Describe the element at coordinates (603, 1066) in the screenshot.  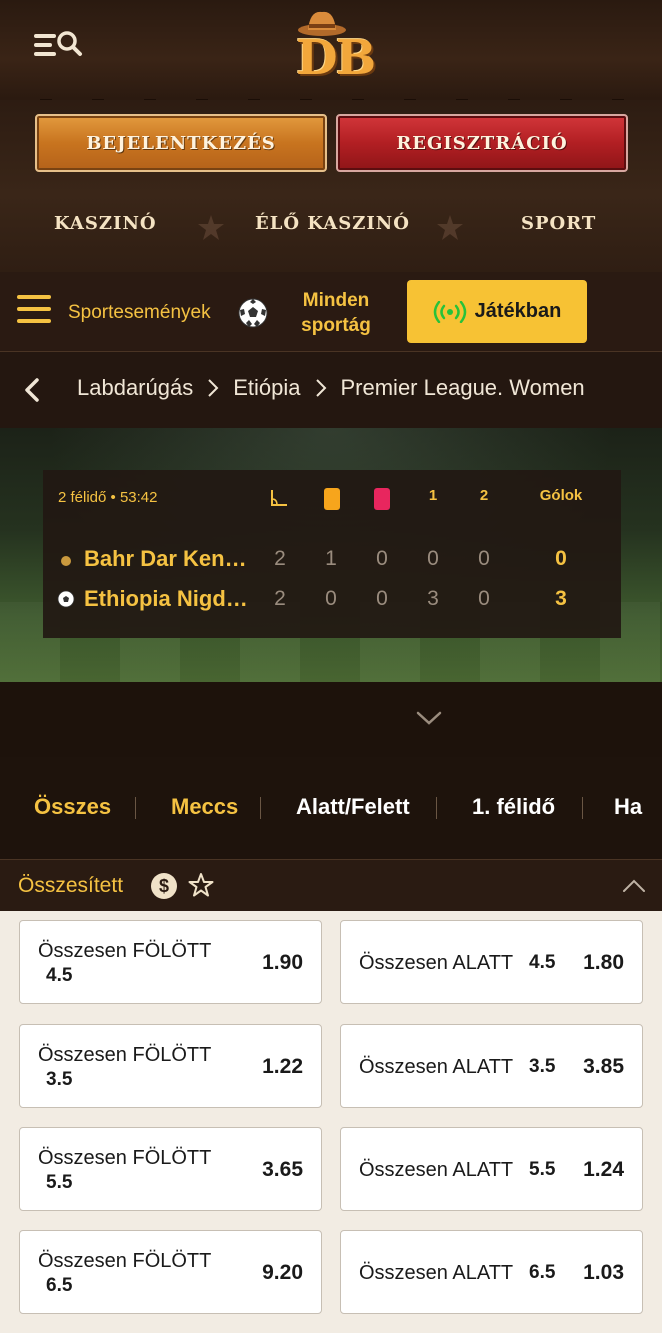
I see `odd-price: 3.85` at that location.